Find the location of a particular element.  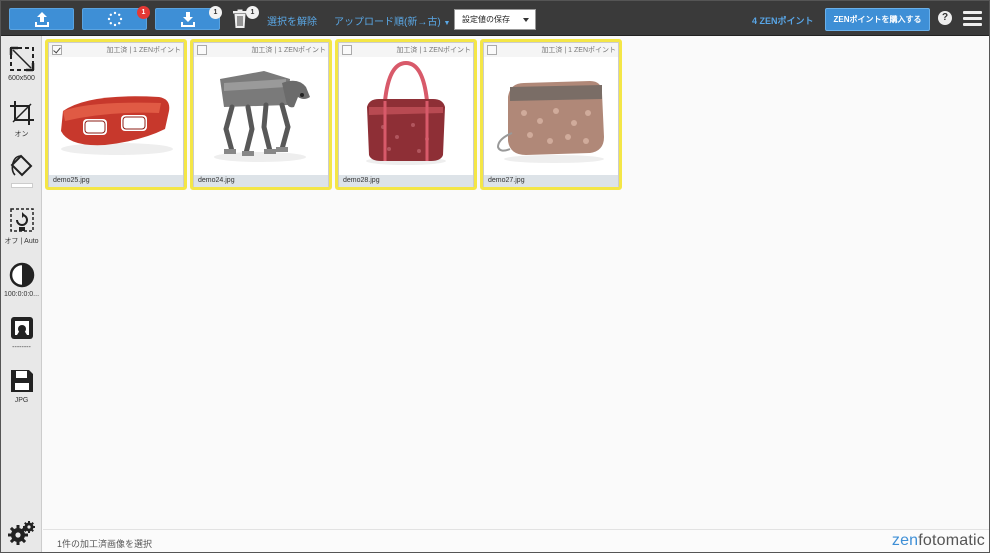

settings-tool is located at coordinates (21, 533).